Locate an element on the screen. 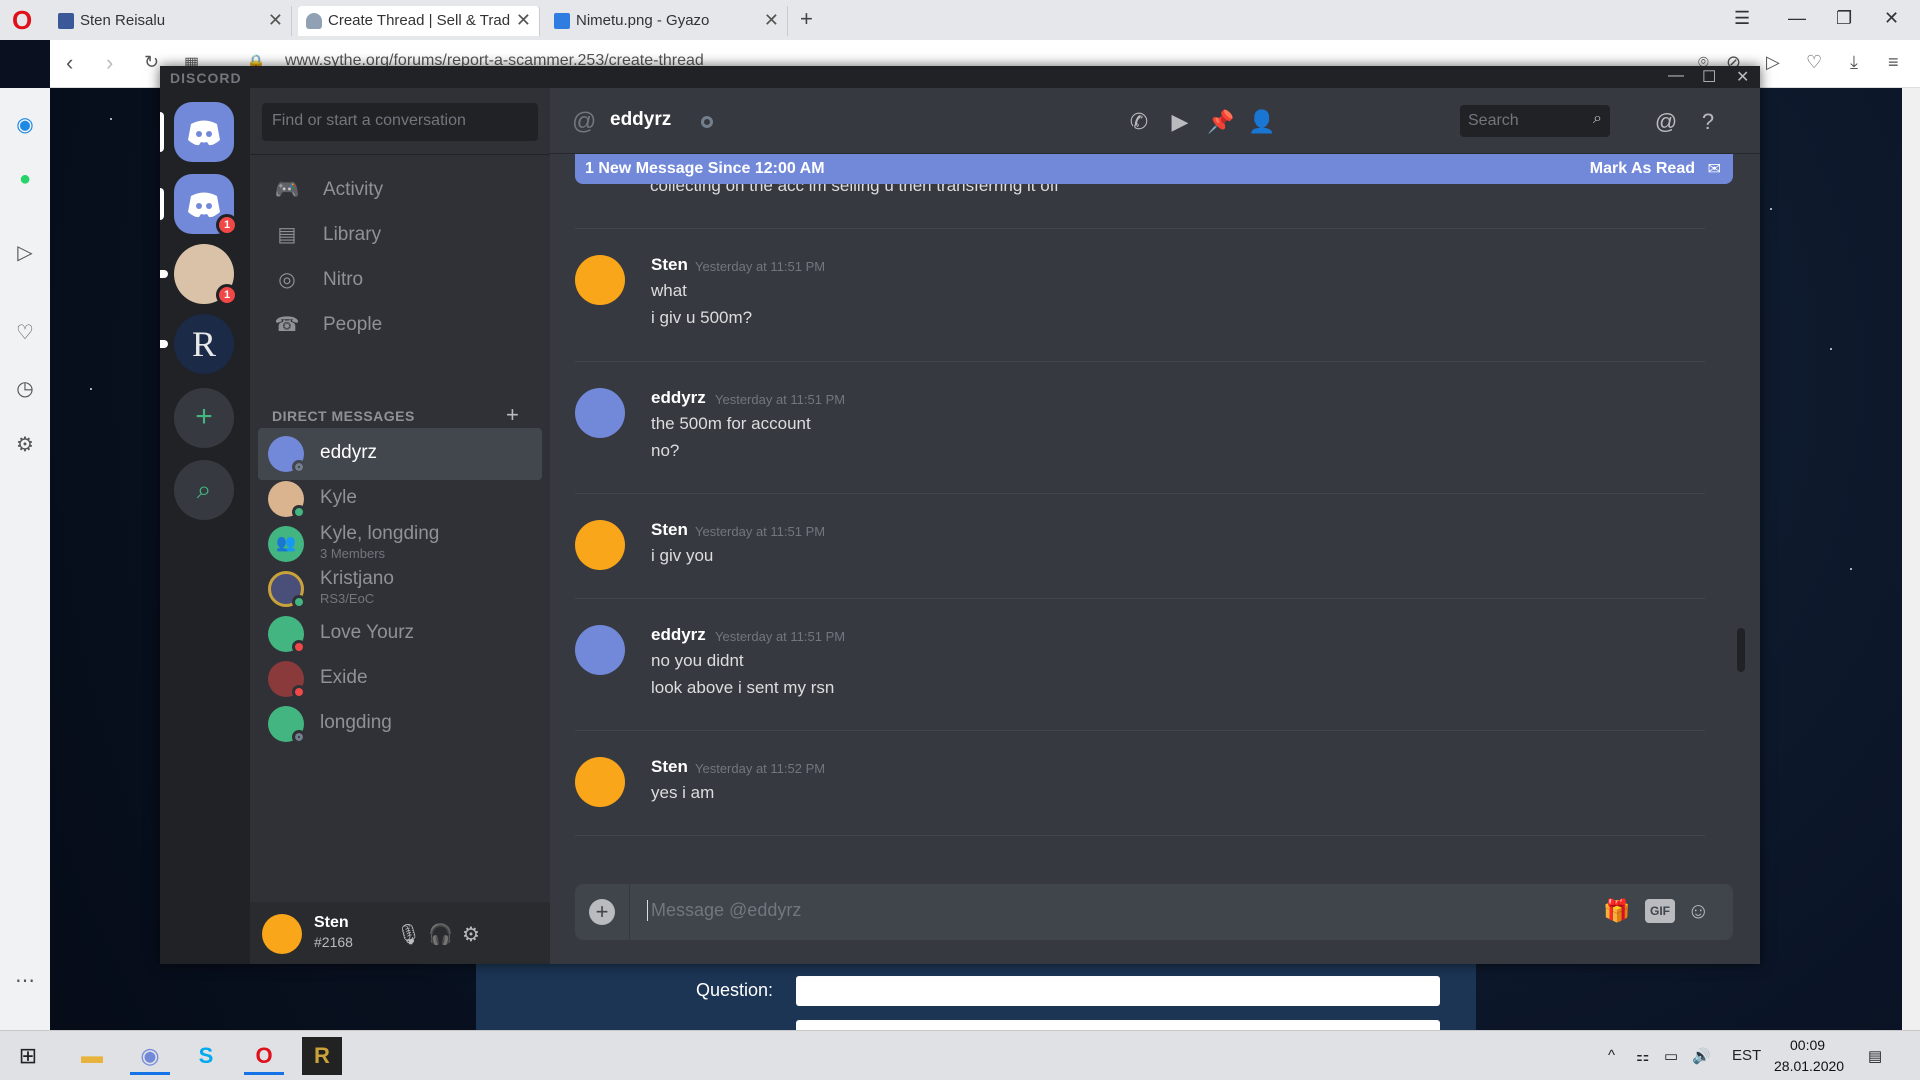 The width and height of the screenshot is (1920, 1080). clock-time: 00:09 is located at coordinates (1807, 1045).